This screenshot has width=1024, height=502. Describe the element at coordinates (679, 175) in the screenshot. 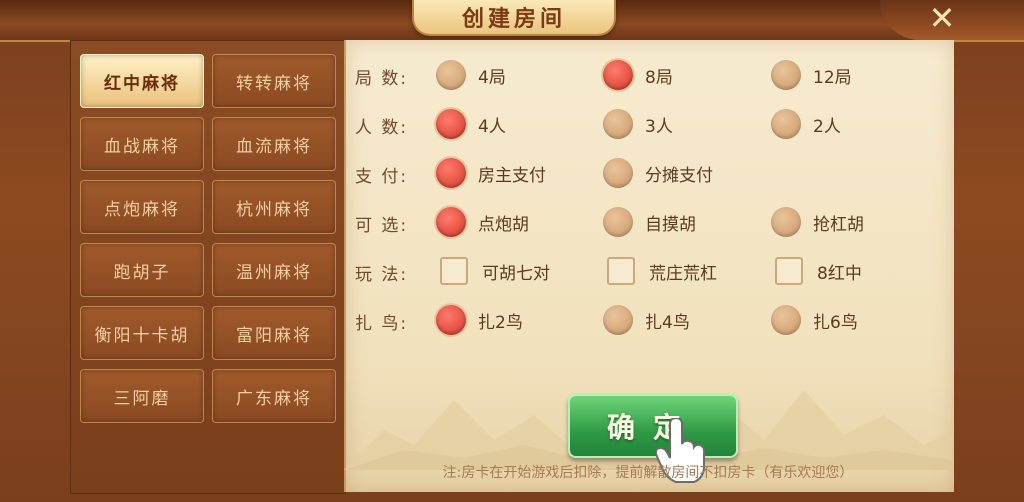

I see `option-label: 分摊支付` at that location.